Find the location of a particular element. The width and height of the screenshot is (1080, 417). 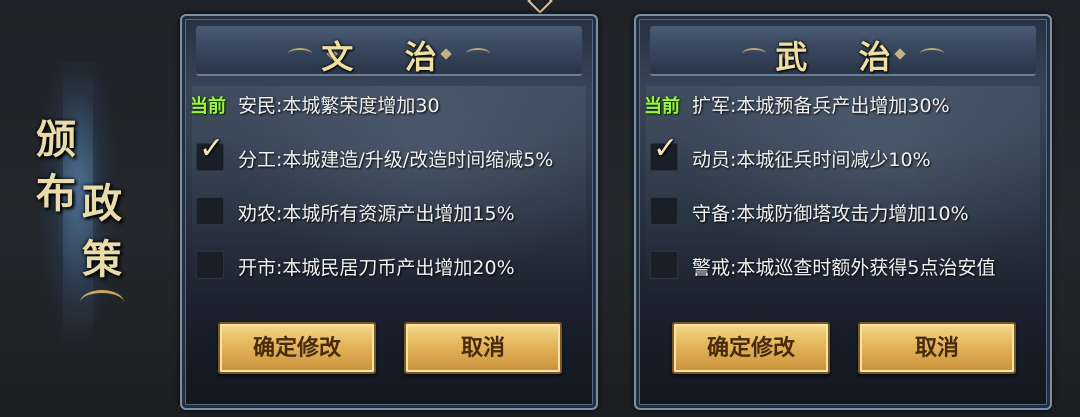

banner-char-1: 颁 is located at coordinates (56, 139).